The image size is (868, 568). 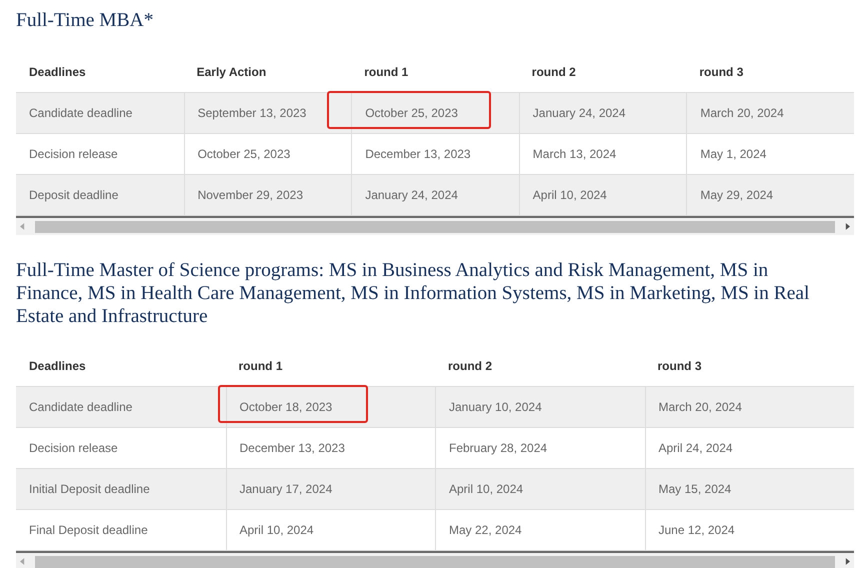 I want to click on table-cell: January 17, 2024, so click(x=286, y=489).